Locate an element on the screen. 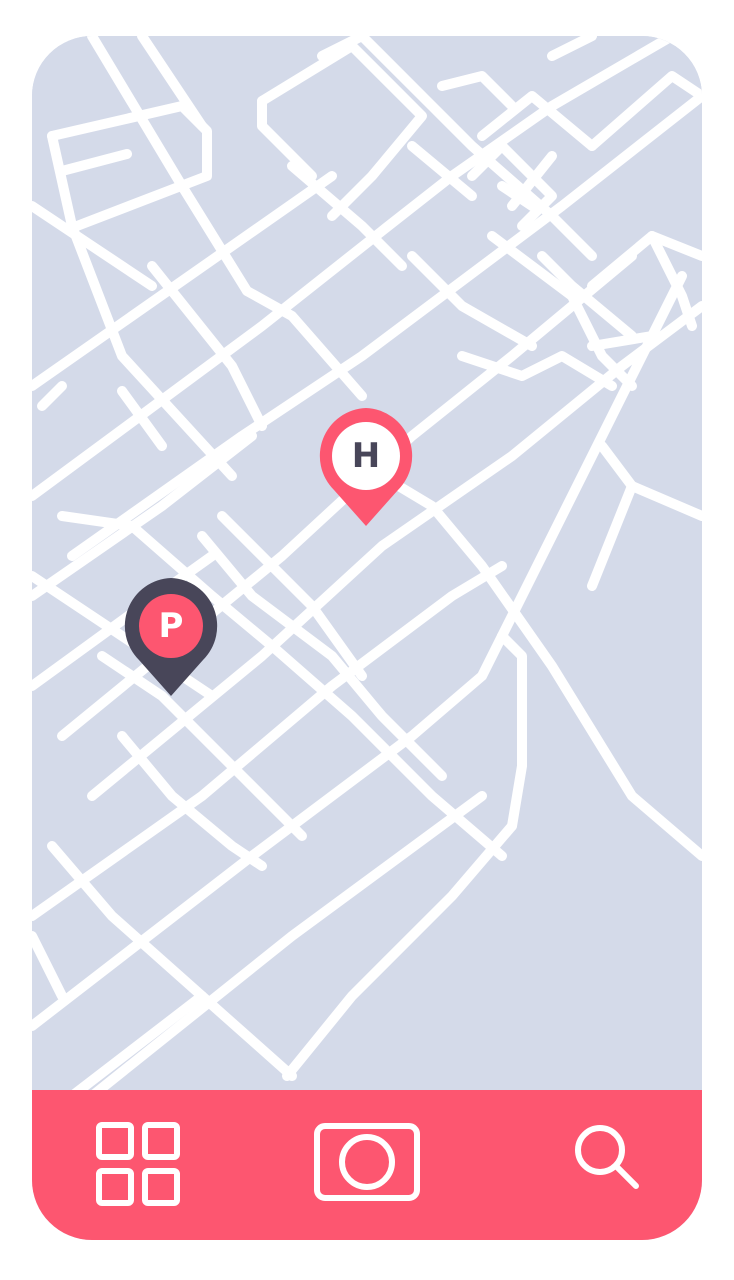 Image resolution: width=734 pixels, height=1280 pixels. grid-icon is located at coordinates (138, 1164).